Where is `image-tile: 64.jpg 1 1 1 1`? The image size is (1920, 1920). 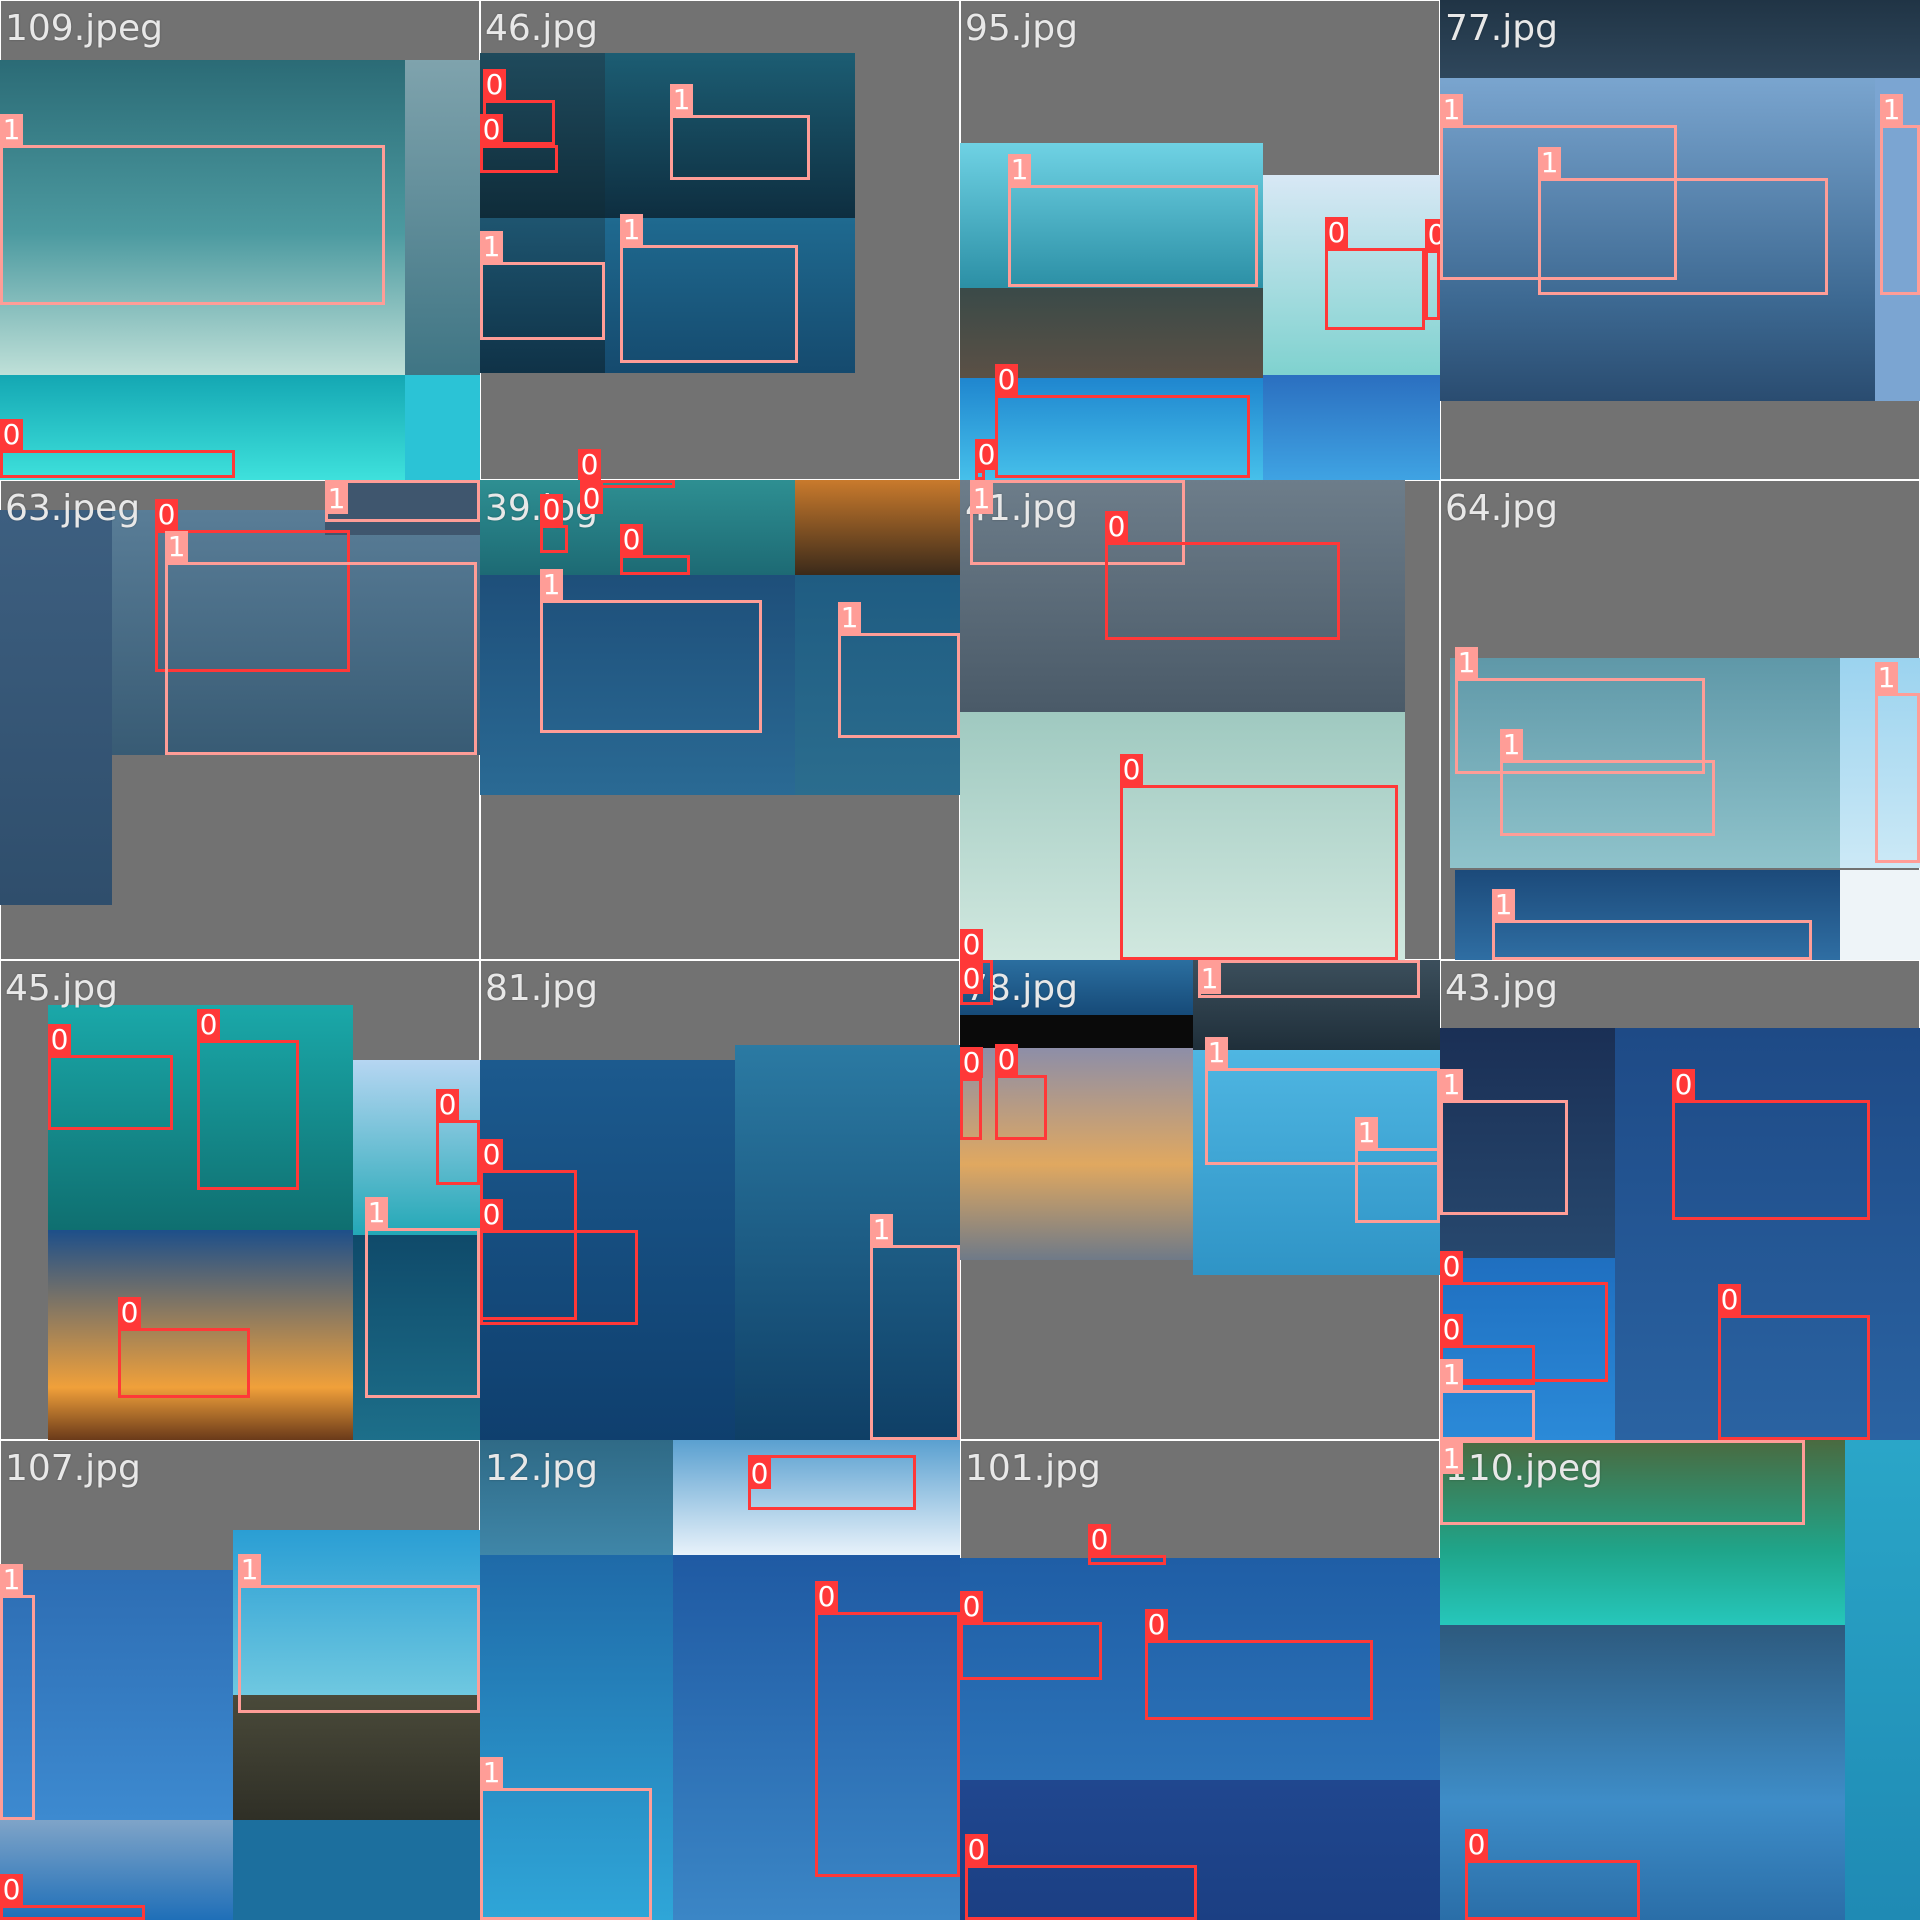
image-tile: 64.jpg 1 1 1 1 is located at coordinates (1680, 720).